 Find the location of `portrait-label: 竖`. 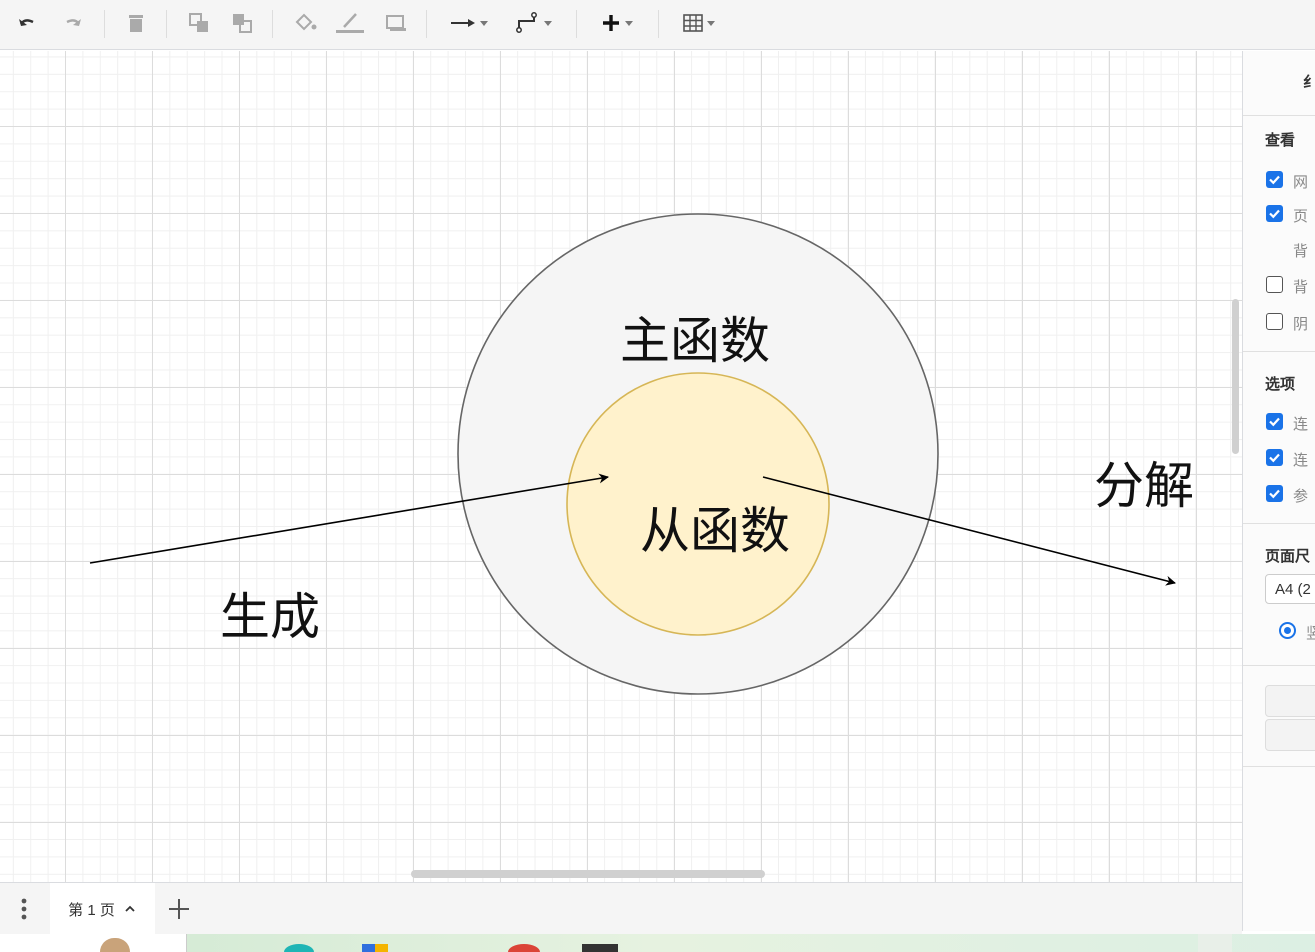

portrait-label: 竖 is located at coordinates (1310, 632).